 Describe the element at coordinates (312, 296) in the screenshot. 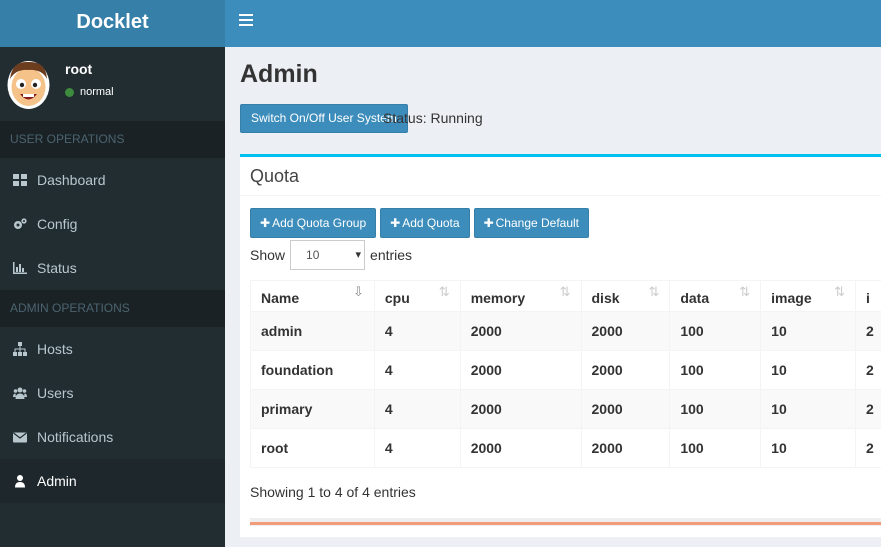

I see `column-header-name: Name ⇩` at that location.